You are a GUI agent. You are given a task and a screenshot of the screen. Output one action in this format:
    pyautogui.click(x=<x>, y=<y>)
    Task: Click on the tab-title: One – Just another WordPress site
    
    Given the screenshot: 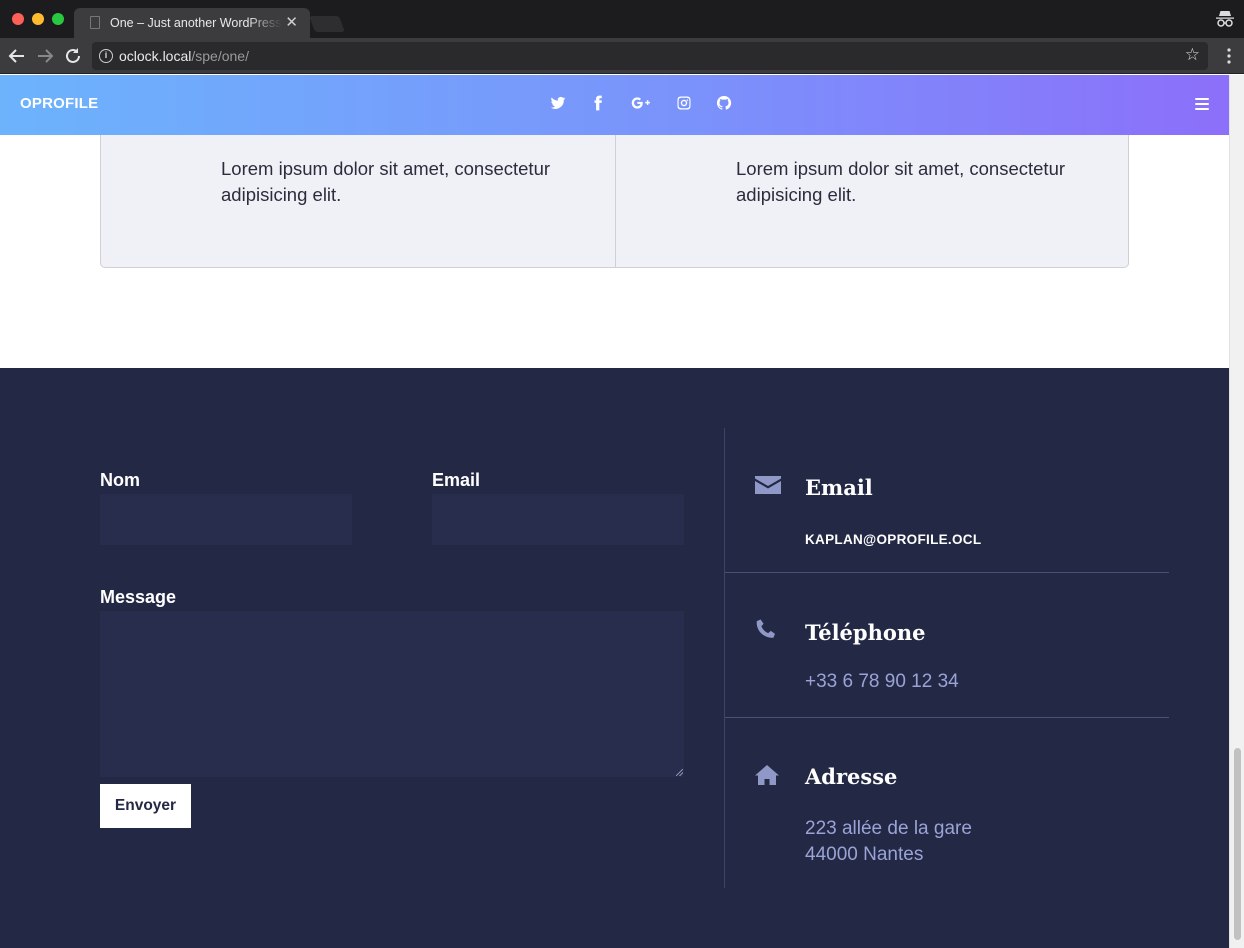 What is the action you would take?
    pyautogui.click(x=196, y=23)
    